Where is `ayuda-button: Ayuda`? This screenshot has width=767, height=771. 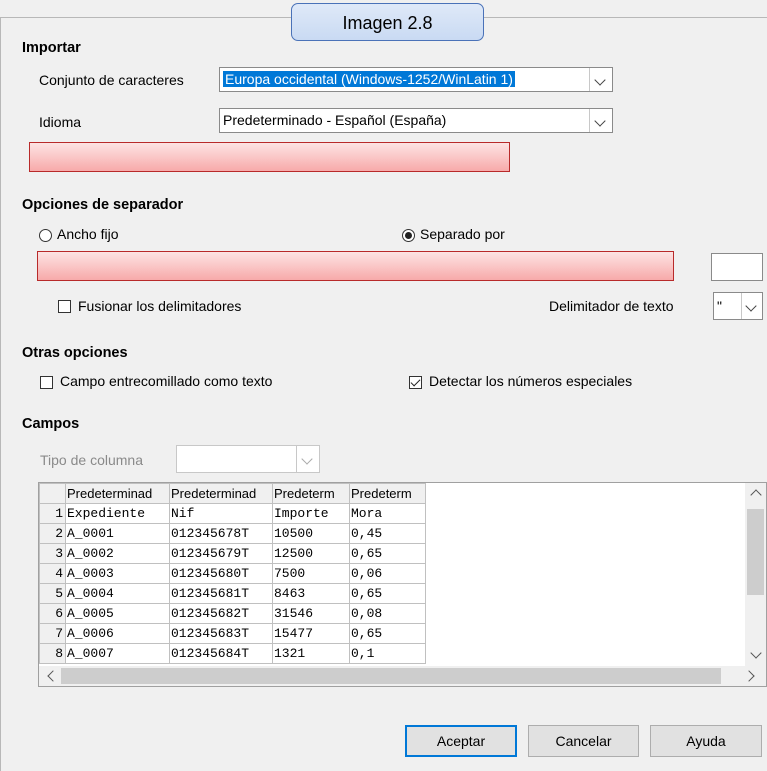
ayuda-button: Ayuda is located at coordinates (706, 741).